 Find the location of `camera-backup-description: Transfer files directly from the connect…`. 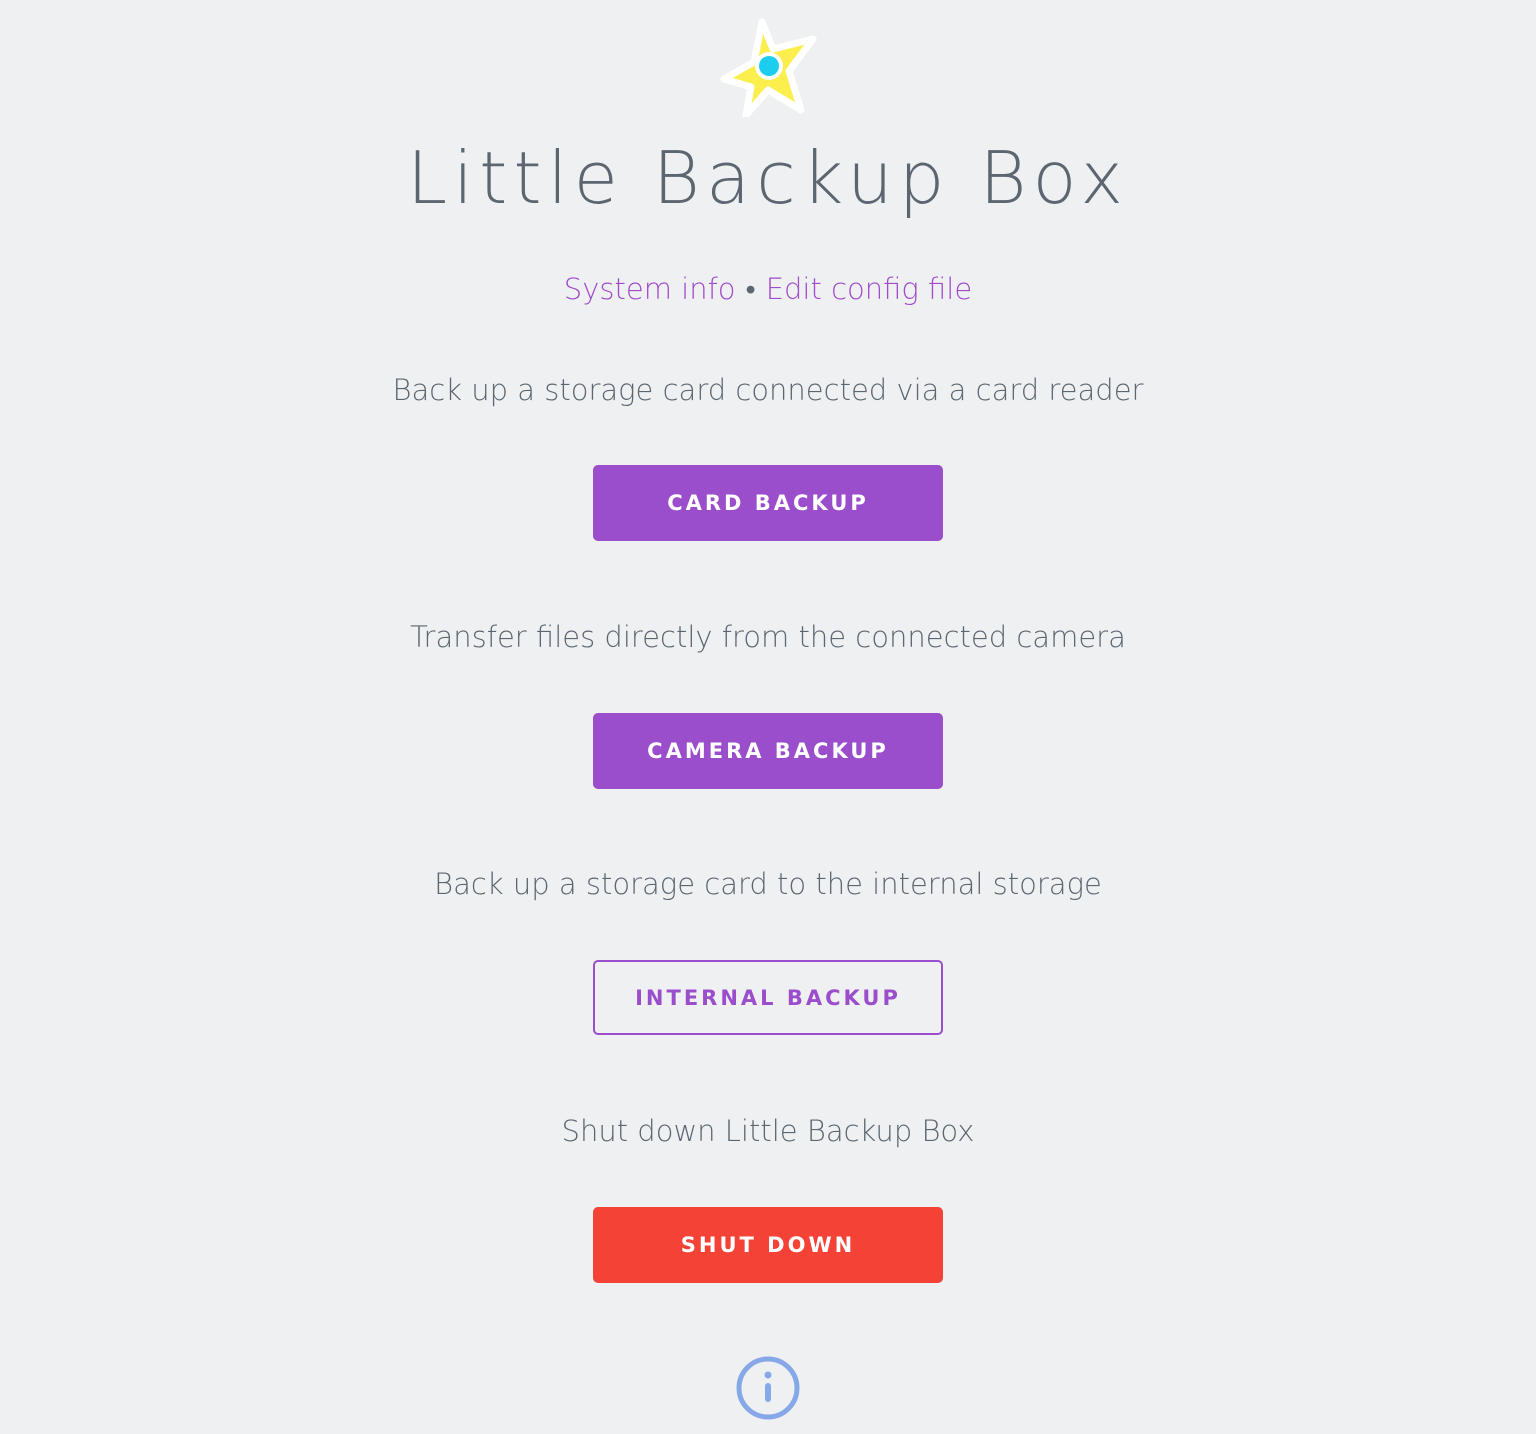

camera-backup-description: Transfer files directly from the connect… is located at coordinates (768, 637).